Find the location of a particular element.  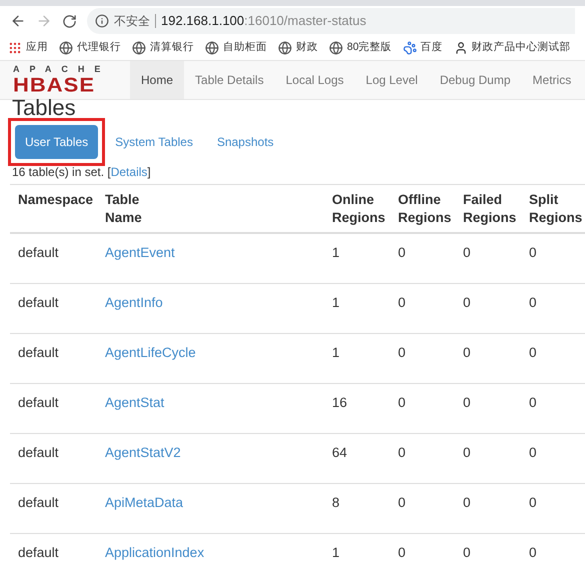

back-button is located at coordinates (18, 21).